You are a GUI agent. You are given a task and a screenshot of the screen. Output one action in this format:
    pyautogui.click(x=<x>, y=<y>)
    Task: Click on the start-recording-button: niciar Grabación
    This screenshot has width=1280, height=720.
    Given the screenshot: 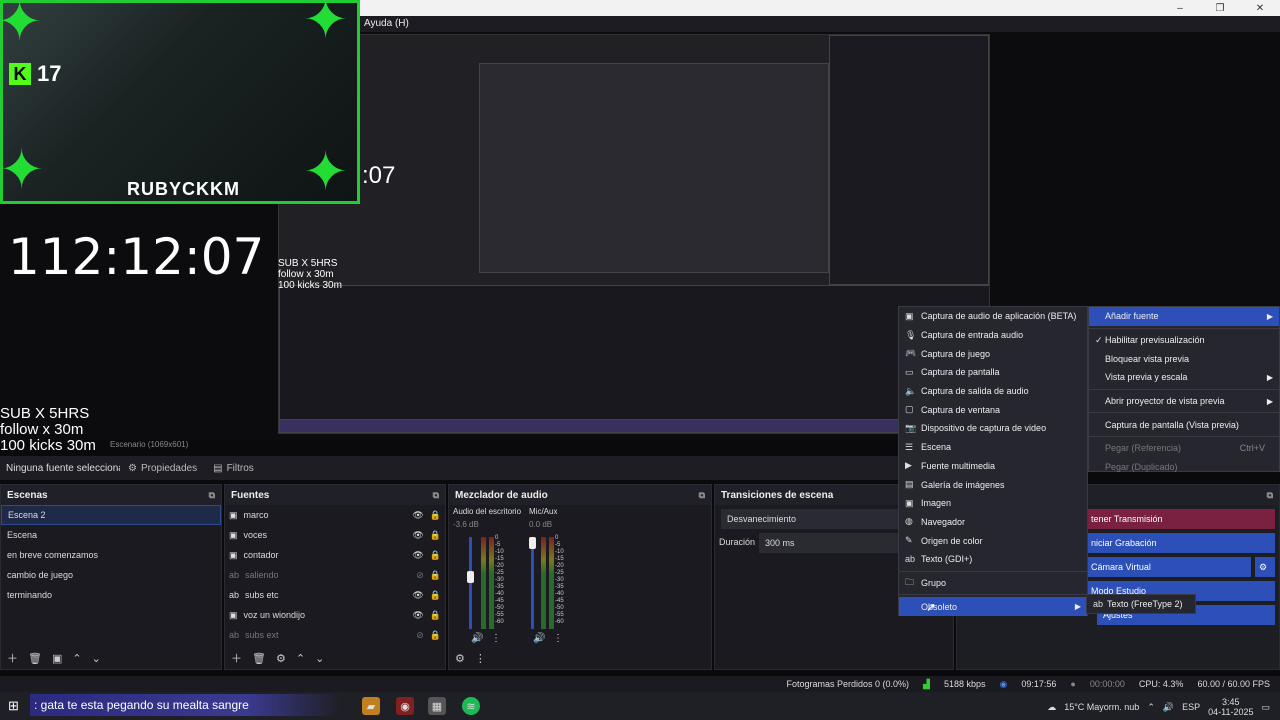 What is the action you would take?
    pyautogui.click(x=1180, y=543)
    